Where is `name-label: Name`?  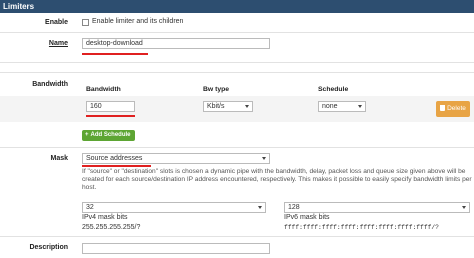
name-label: Name is located at coordinates (58, 43).